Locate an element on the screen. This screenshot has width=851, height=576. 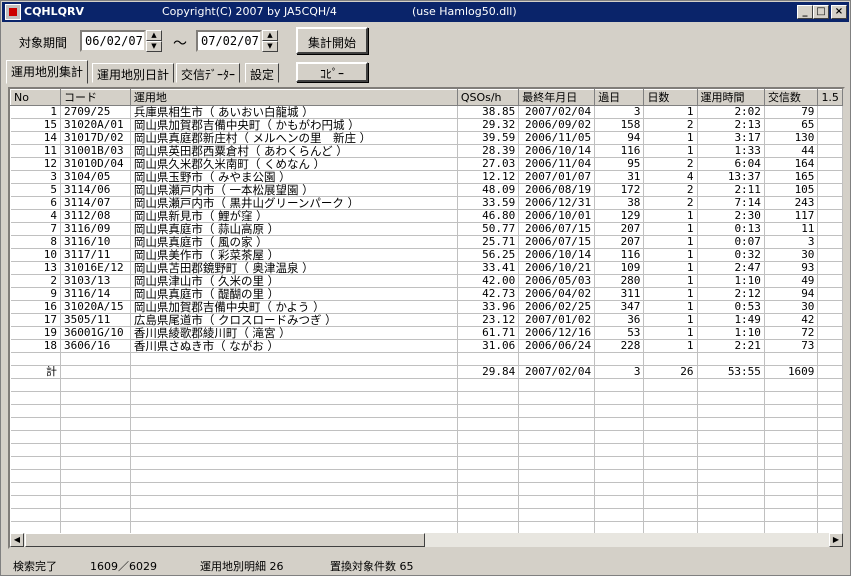
cell-location: 香川県さぬき市（ ながお ） is located at coordinates (294, 346).